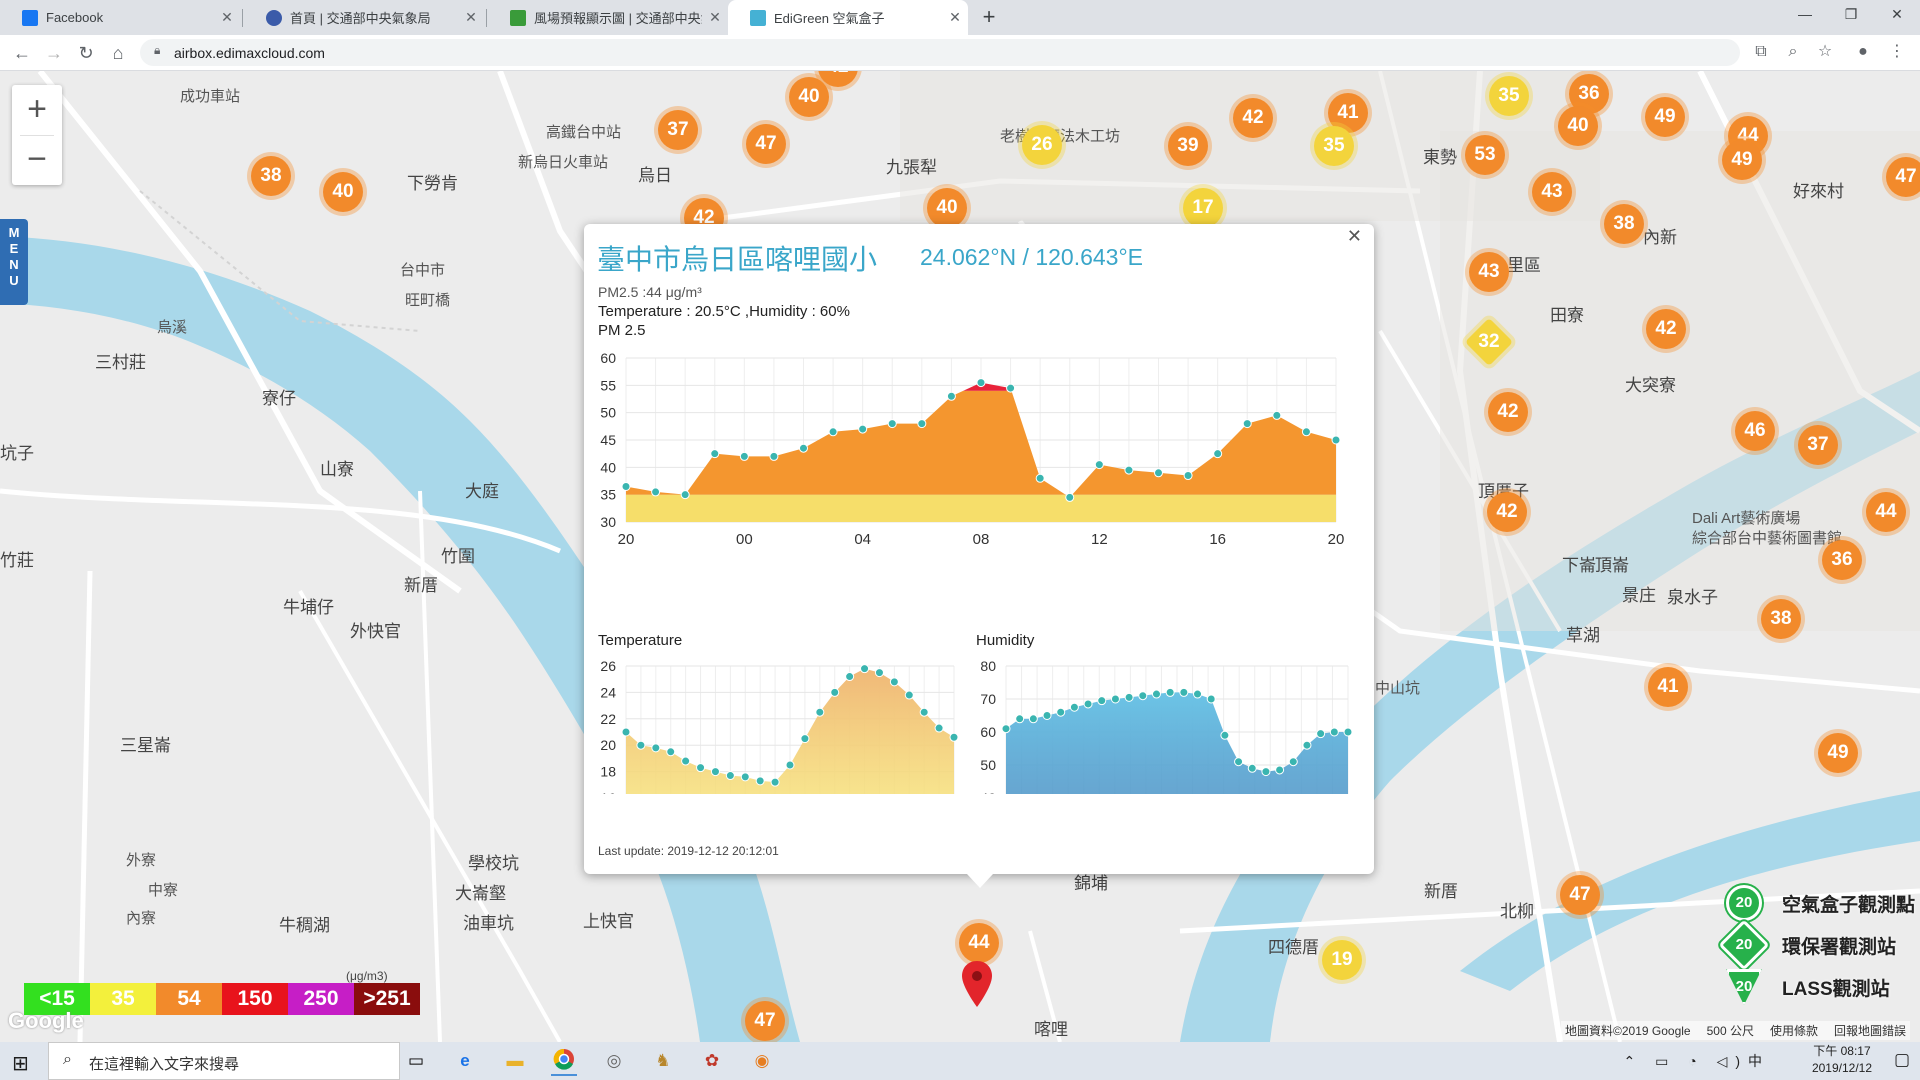 The height and width of the screenshot is (1080, 1920). I want to click on ime-indicator: 中, so click(1759, 1061).